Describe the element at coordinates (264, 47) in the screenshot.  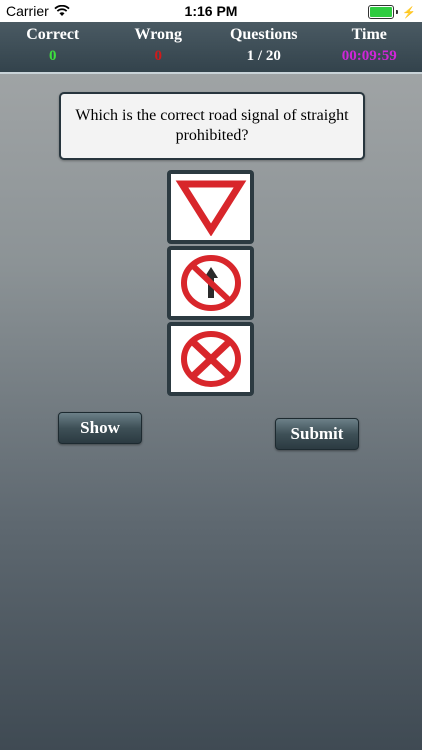
I see `stat-questions: Questions 1 / 20` at that location.